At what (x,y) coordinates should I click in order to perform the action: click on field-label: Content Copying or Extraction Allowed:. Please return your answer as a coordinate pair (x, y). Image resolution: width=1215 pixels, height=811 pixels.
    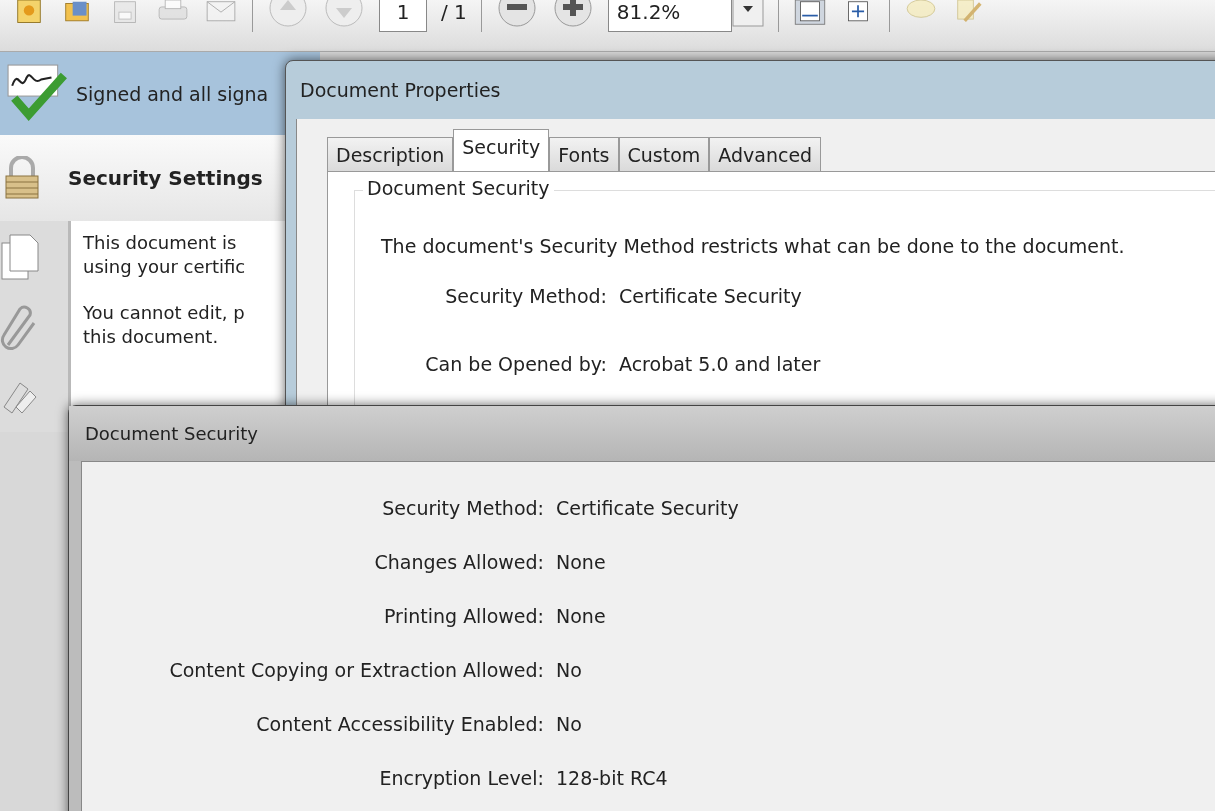
    Looking at the image, I should click on (356, 671).